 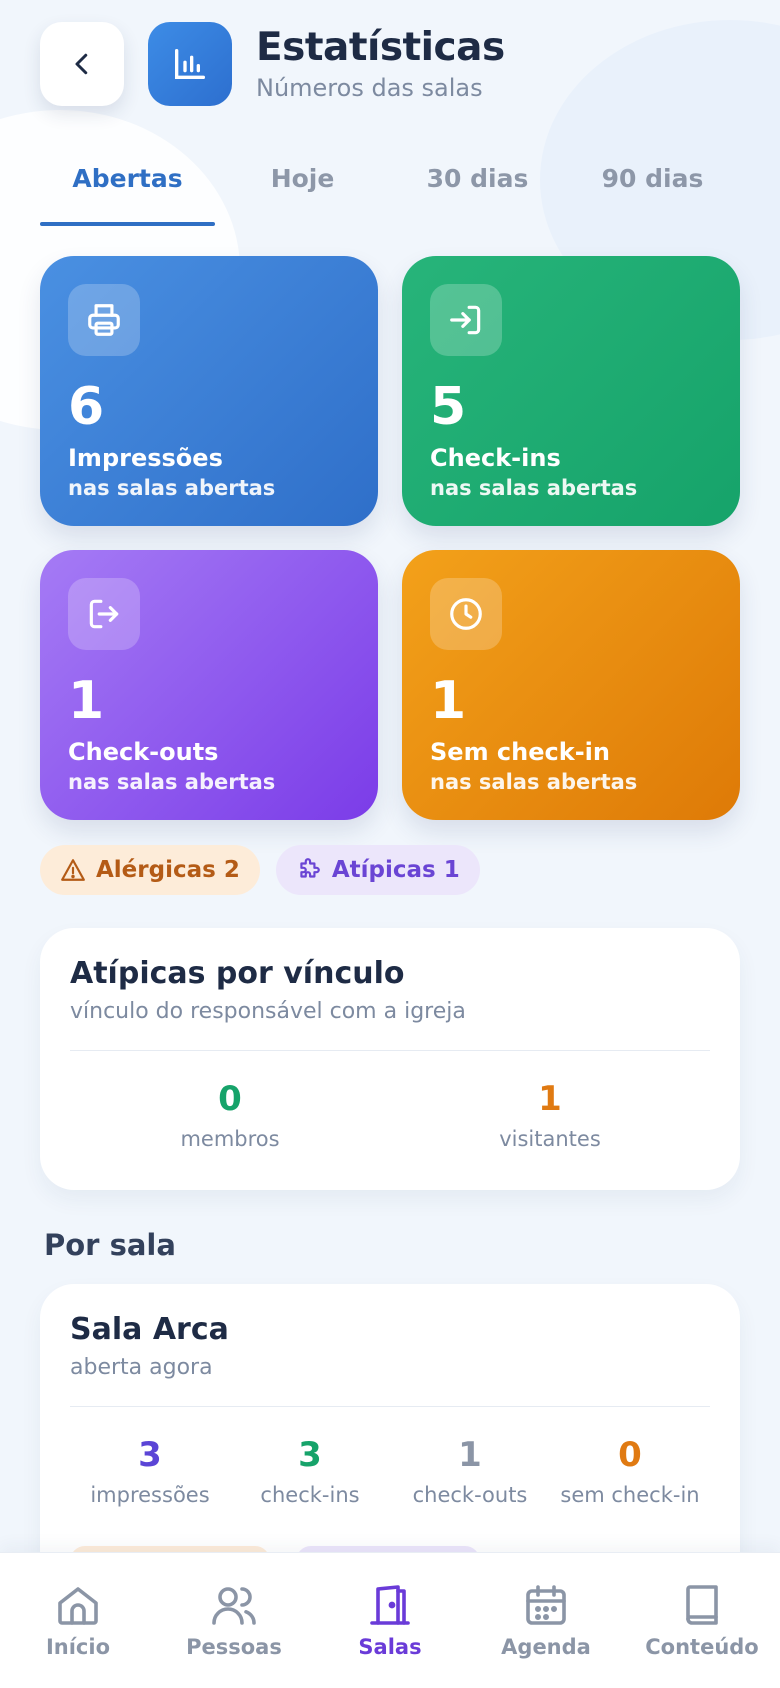 What do you see at coordinates (150, 1495) in the screenshot?
I see `room-stat-label: impressões` at bounding box center [150, 1495].